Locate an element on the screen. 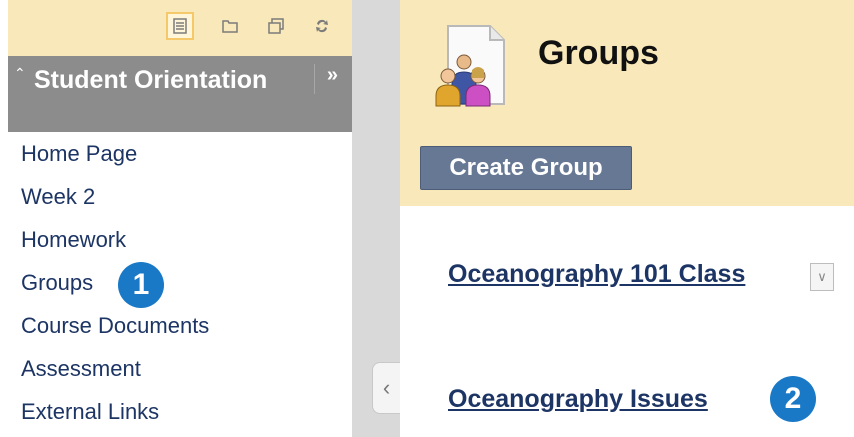 This screenshot has width=854, height=437. page-title: Groups is located at coordinates (598, 53).